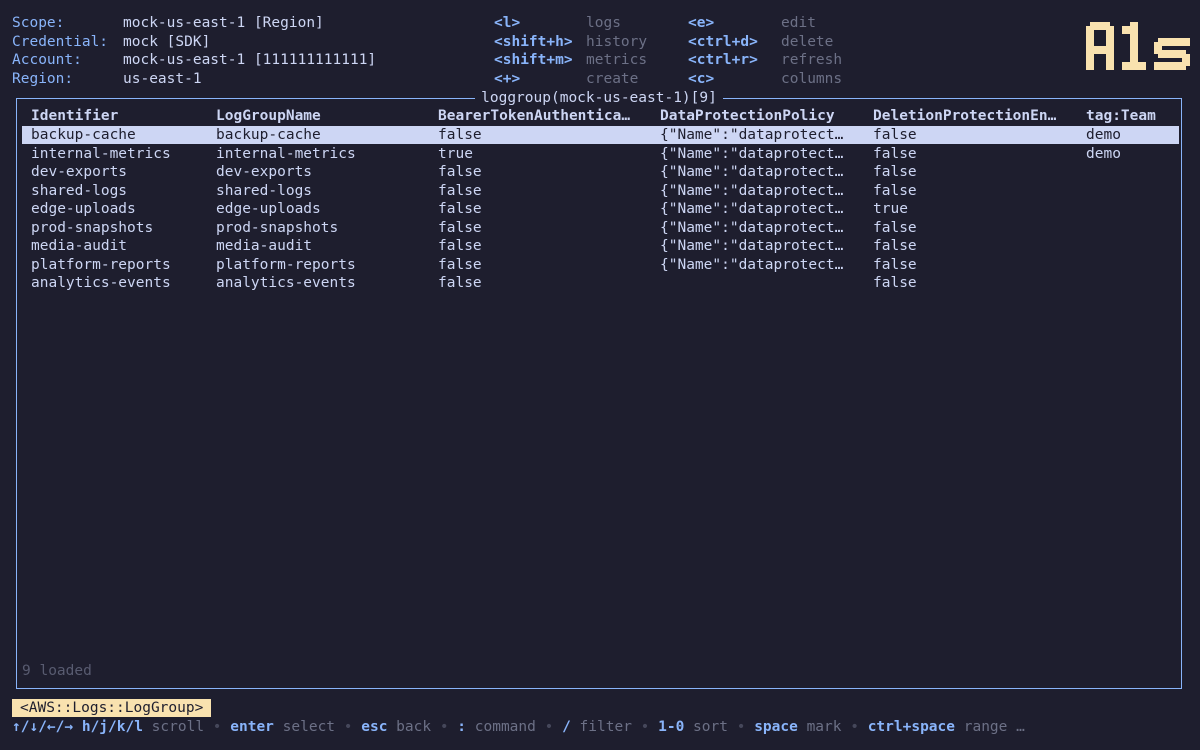  Describe the element at coordinates (776, 727) in the screenshot. I see `footer-key: space` at that location.